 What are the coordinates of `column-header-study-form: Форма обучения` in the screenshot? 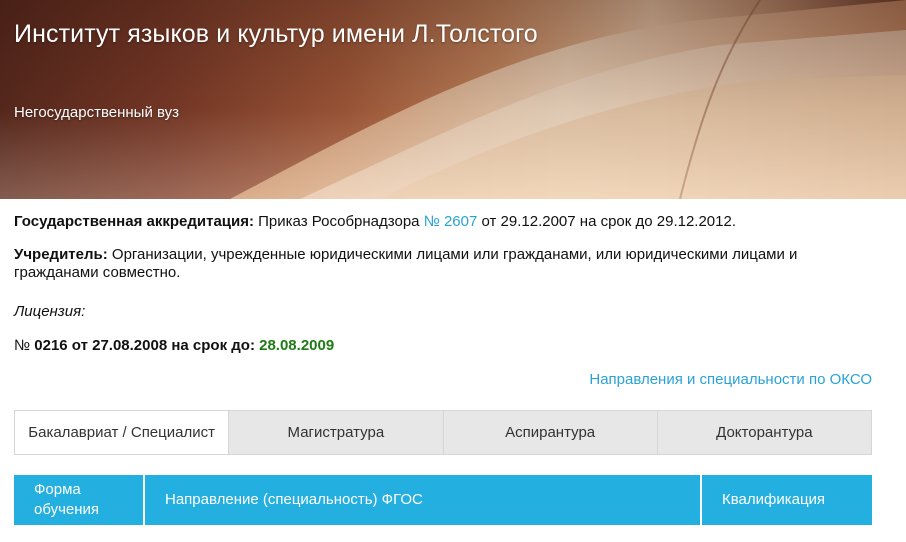 It's located at (67, 499).